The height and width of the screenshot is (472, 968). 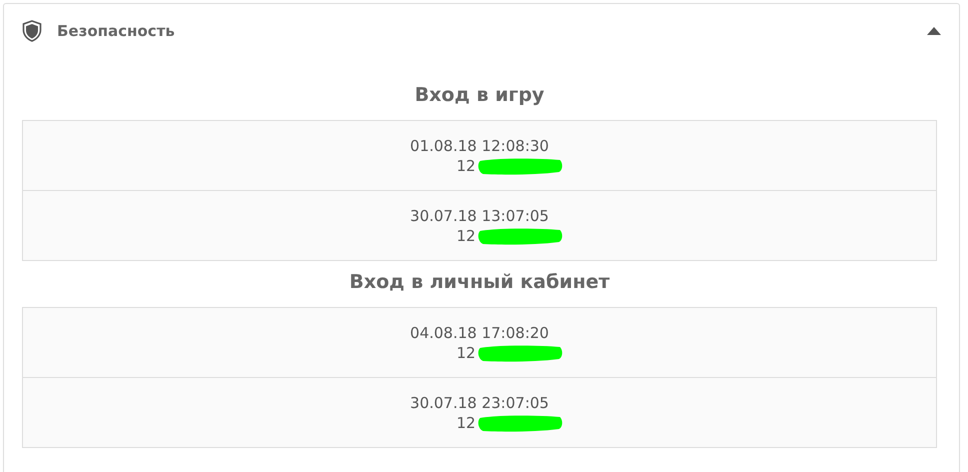 What do you see at coordinates (479, 95) in the screenshot?
I see `section-heading: Вход в игру` at bounding box center [479, 95].